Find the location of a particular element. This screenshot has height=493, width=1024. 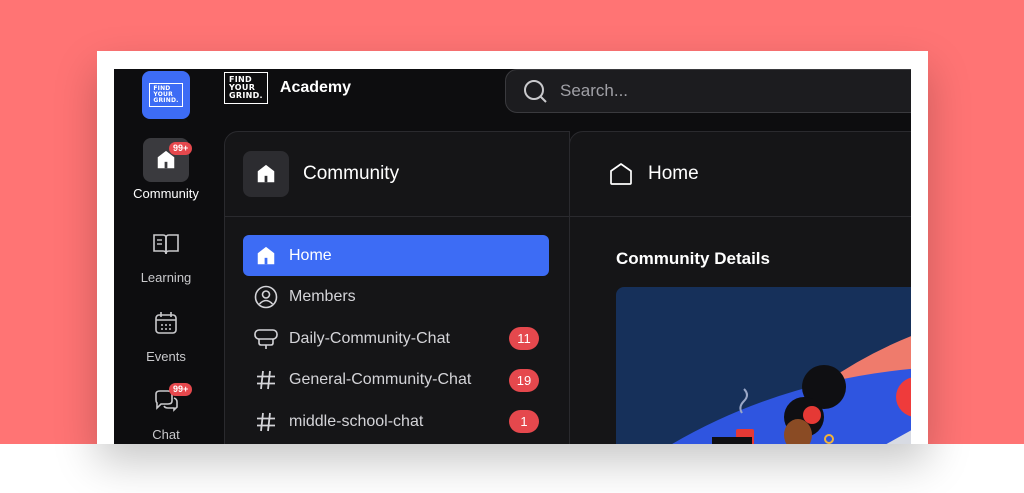

channel-middle-school-chat: middle-school-chat 1 is located at coordinates (396, 421).